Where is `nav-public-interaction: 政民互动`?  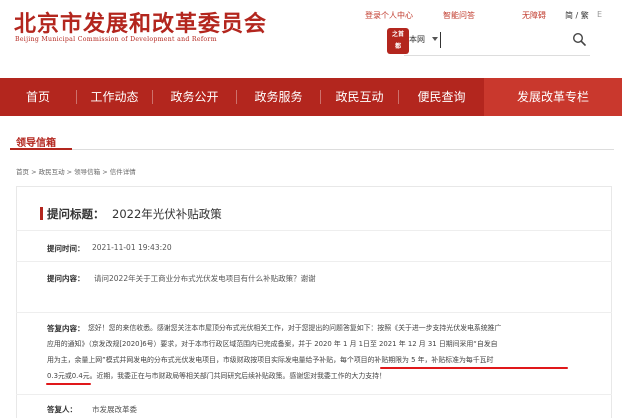
nav-public-interaction: 政民互动 is located at coordinates (359, 97).